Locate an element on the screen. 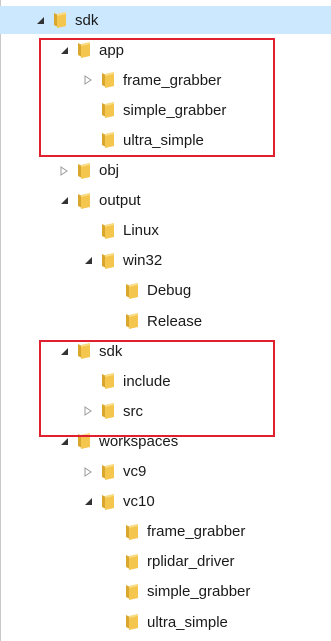 The width and height of the screenshot is (331, 641). tree-item-label: Release is located at coordinates (175, 321).